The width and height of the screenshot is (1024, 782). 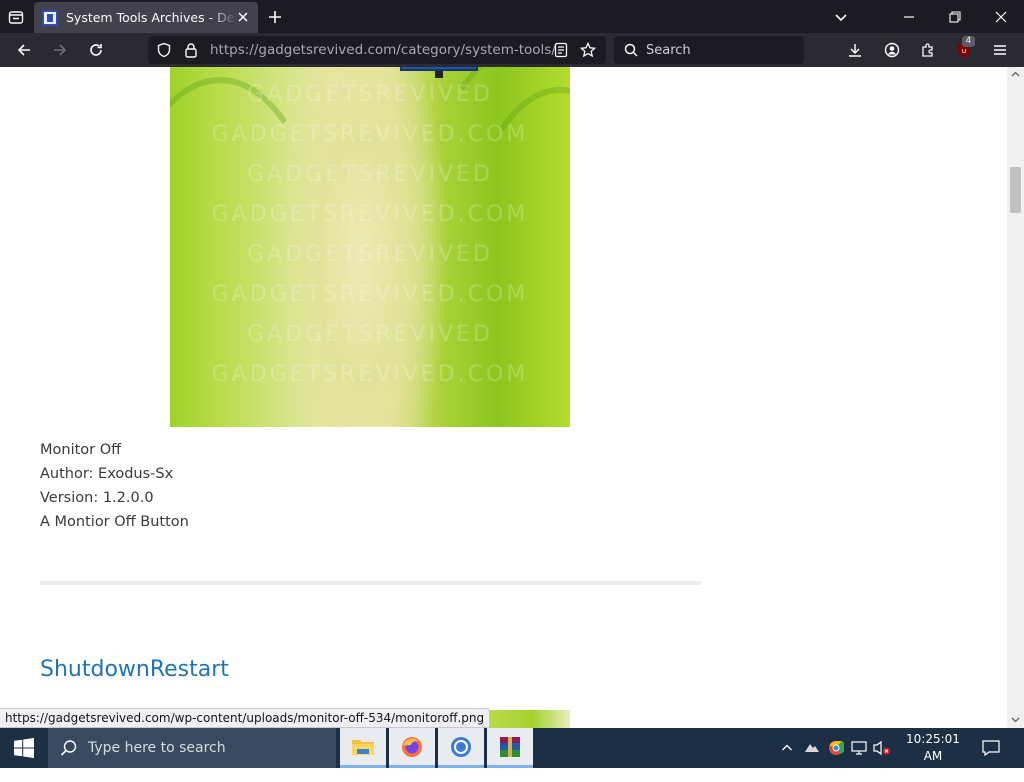 What do you see at coordinates (968, 41) in the screenshot?
I see `extension-badge-count: 4` at bounding box center [968, 41].